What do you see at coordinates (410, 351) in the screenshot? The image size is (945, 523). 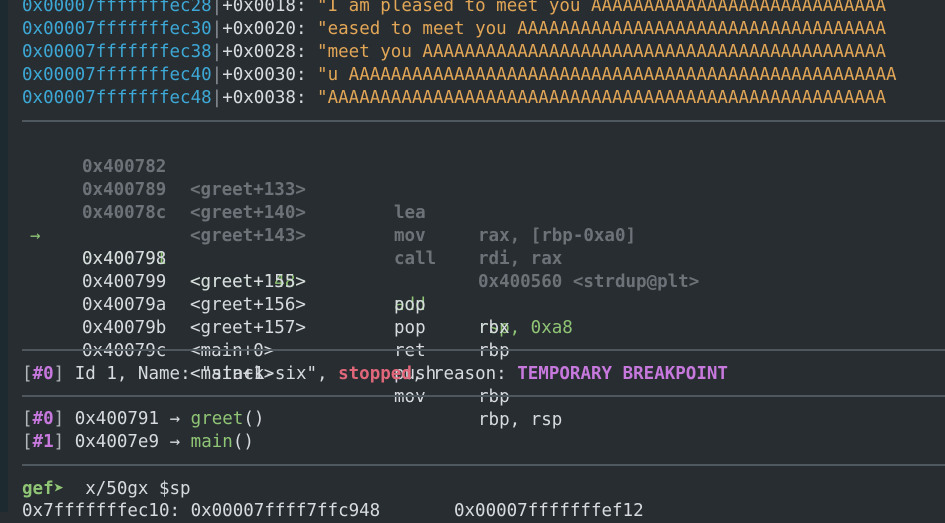 I see `code-mnemonic: ret` at bounding box center [410, 351].